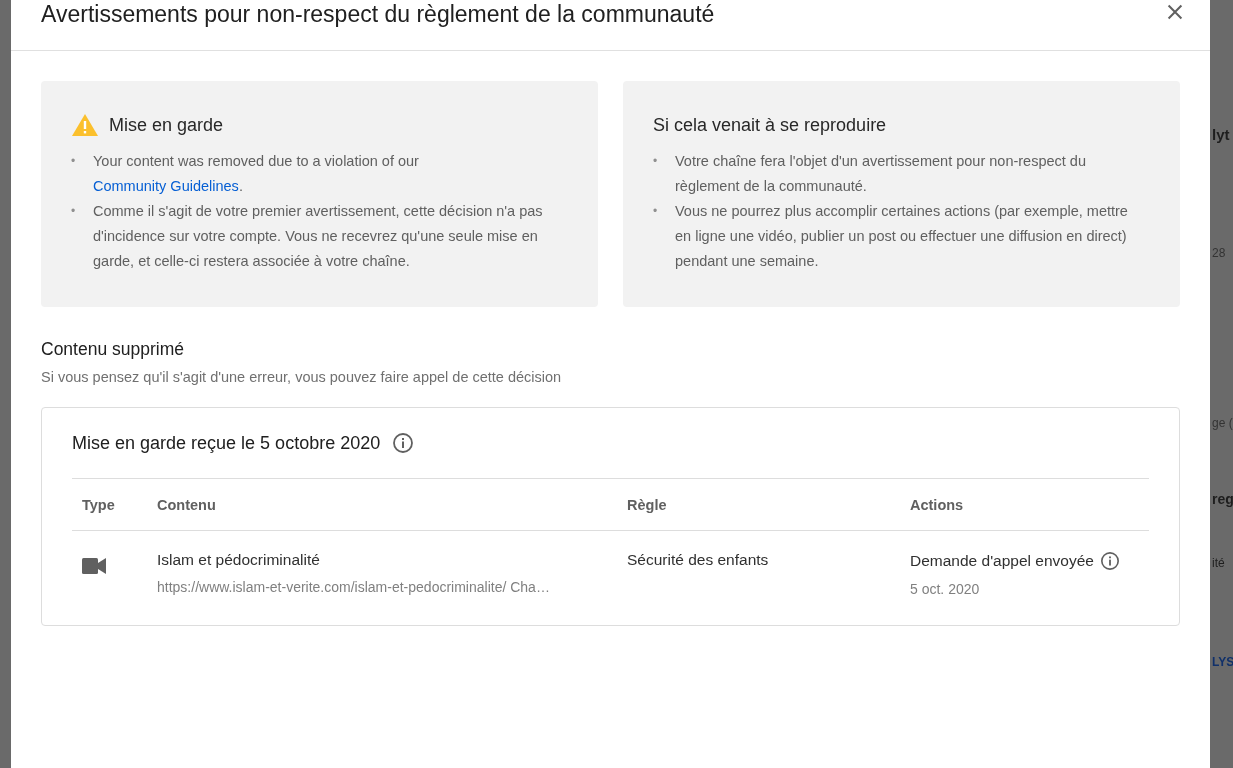 The width and height of the screenshot is (1233, 768). I want to click on section-subtitle: Si vous pensez qu'il s'agit d'une erreur, vous pouvez faire appel de cette décision, so click(302, 377).